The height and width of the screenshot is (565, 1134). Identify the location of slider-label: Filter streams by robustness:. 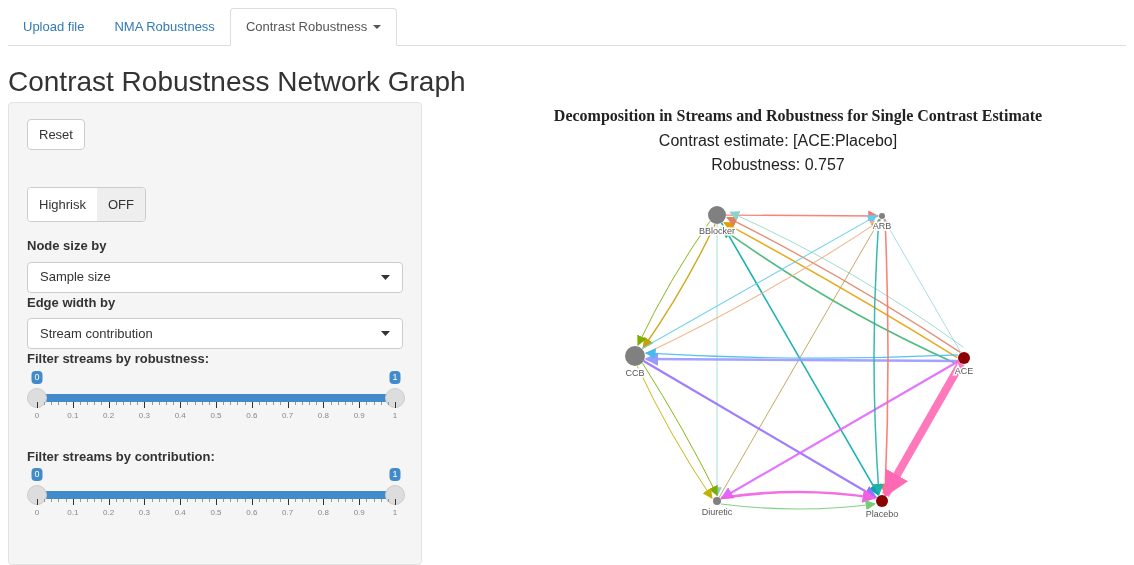
(119, 359).